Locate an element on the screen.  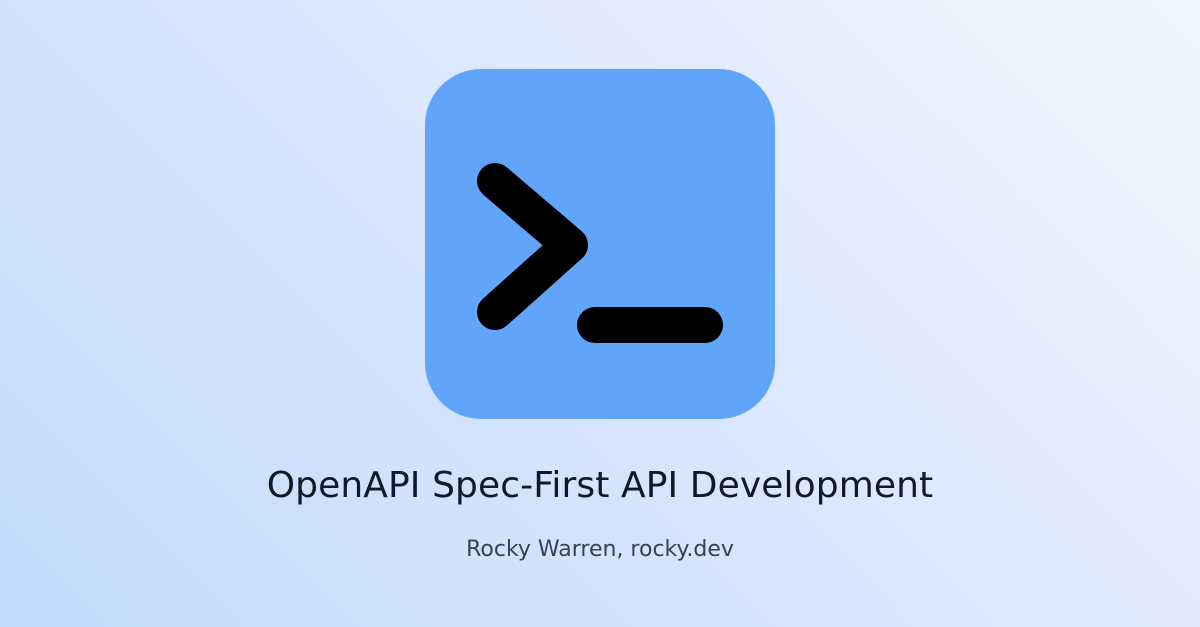
author-byline: Rocky Warren, rocky.dev is located at coordinates (600, 549).